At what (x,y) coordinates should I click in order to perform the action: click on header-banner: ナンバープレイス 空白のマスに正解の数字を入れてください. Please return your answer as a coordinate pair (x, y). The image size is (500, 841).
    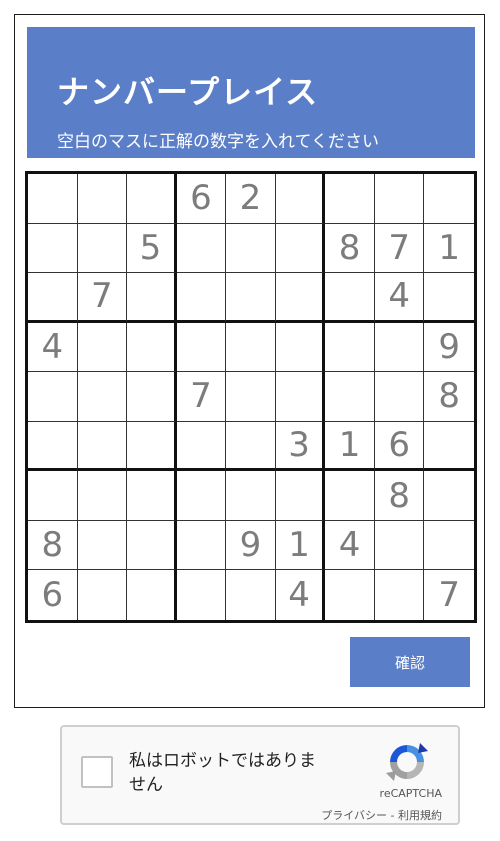
    Looking at the image, I should click on (251, 92).